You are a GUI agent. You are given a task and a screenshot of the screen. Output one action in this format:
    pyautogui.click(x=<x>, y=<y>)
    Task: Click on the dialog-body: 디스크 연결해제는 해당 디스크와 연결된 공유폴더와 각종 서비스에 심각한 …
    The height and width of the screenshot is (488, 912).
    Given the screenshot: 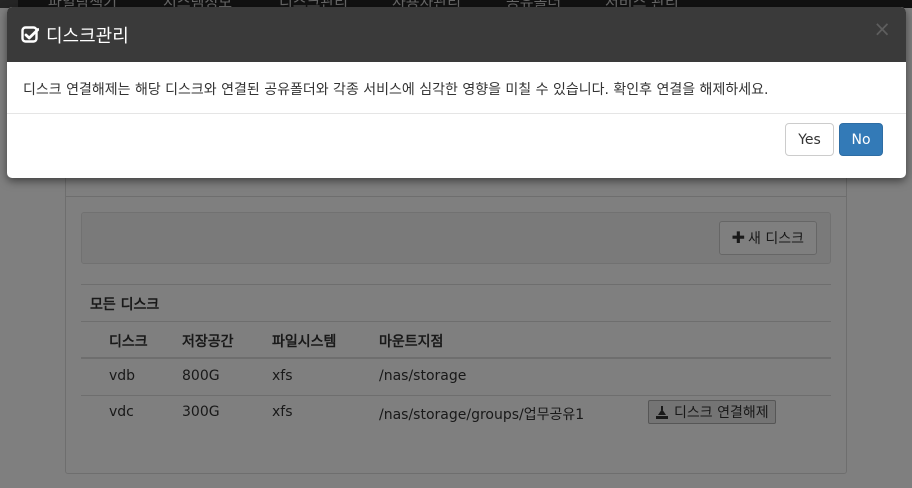 What is the action you would take?
    pyautogui.click(x=456, y=88)
    